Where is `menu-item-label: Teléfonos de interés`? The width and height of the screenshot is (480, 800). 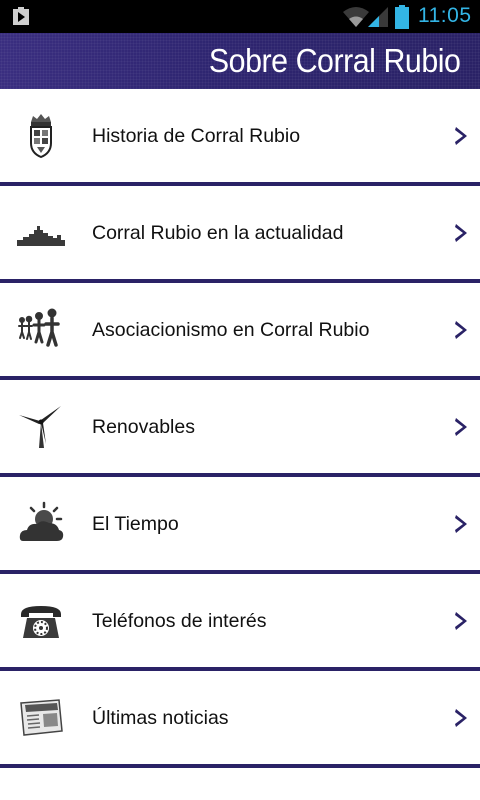 menu-item-label: Teléfonos de interés is located at coordinates (179, 621).